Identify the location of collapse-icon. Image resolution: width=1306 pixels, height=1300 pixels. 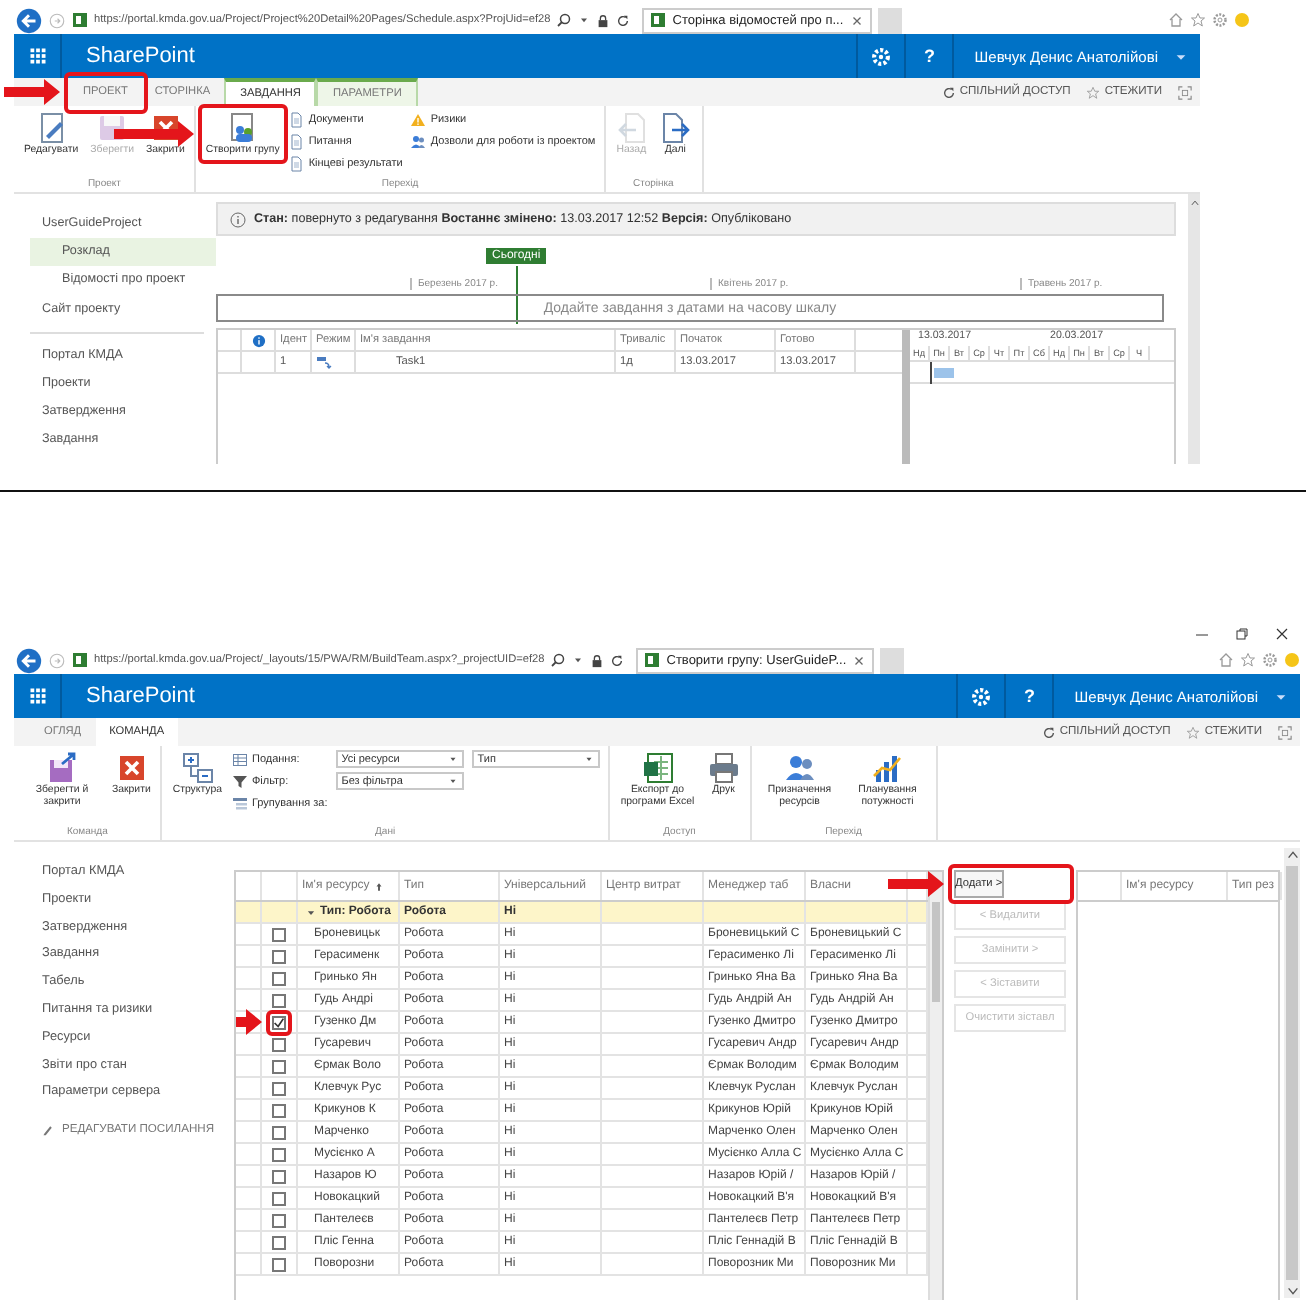
(311, 912).